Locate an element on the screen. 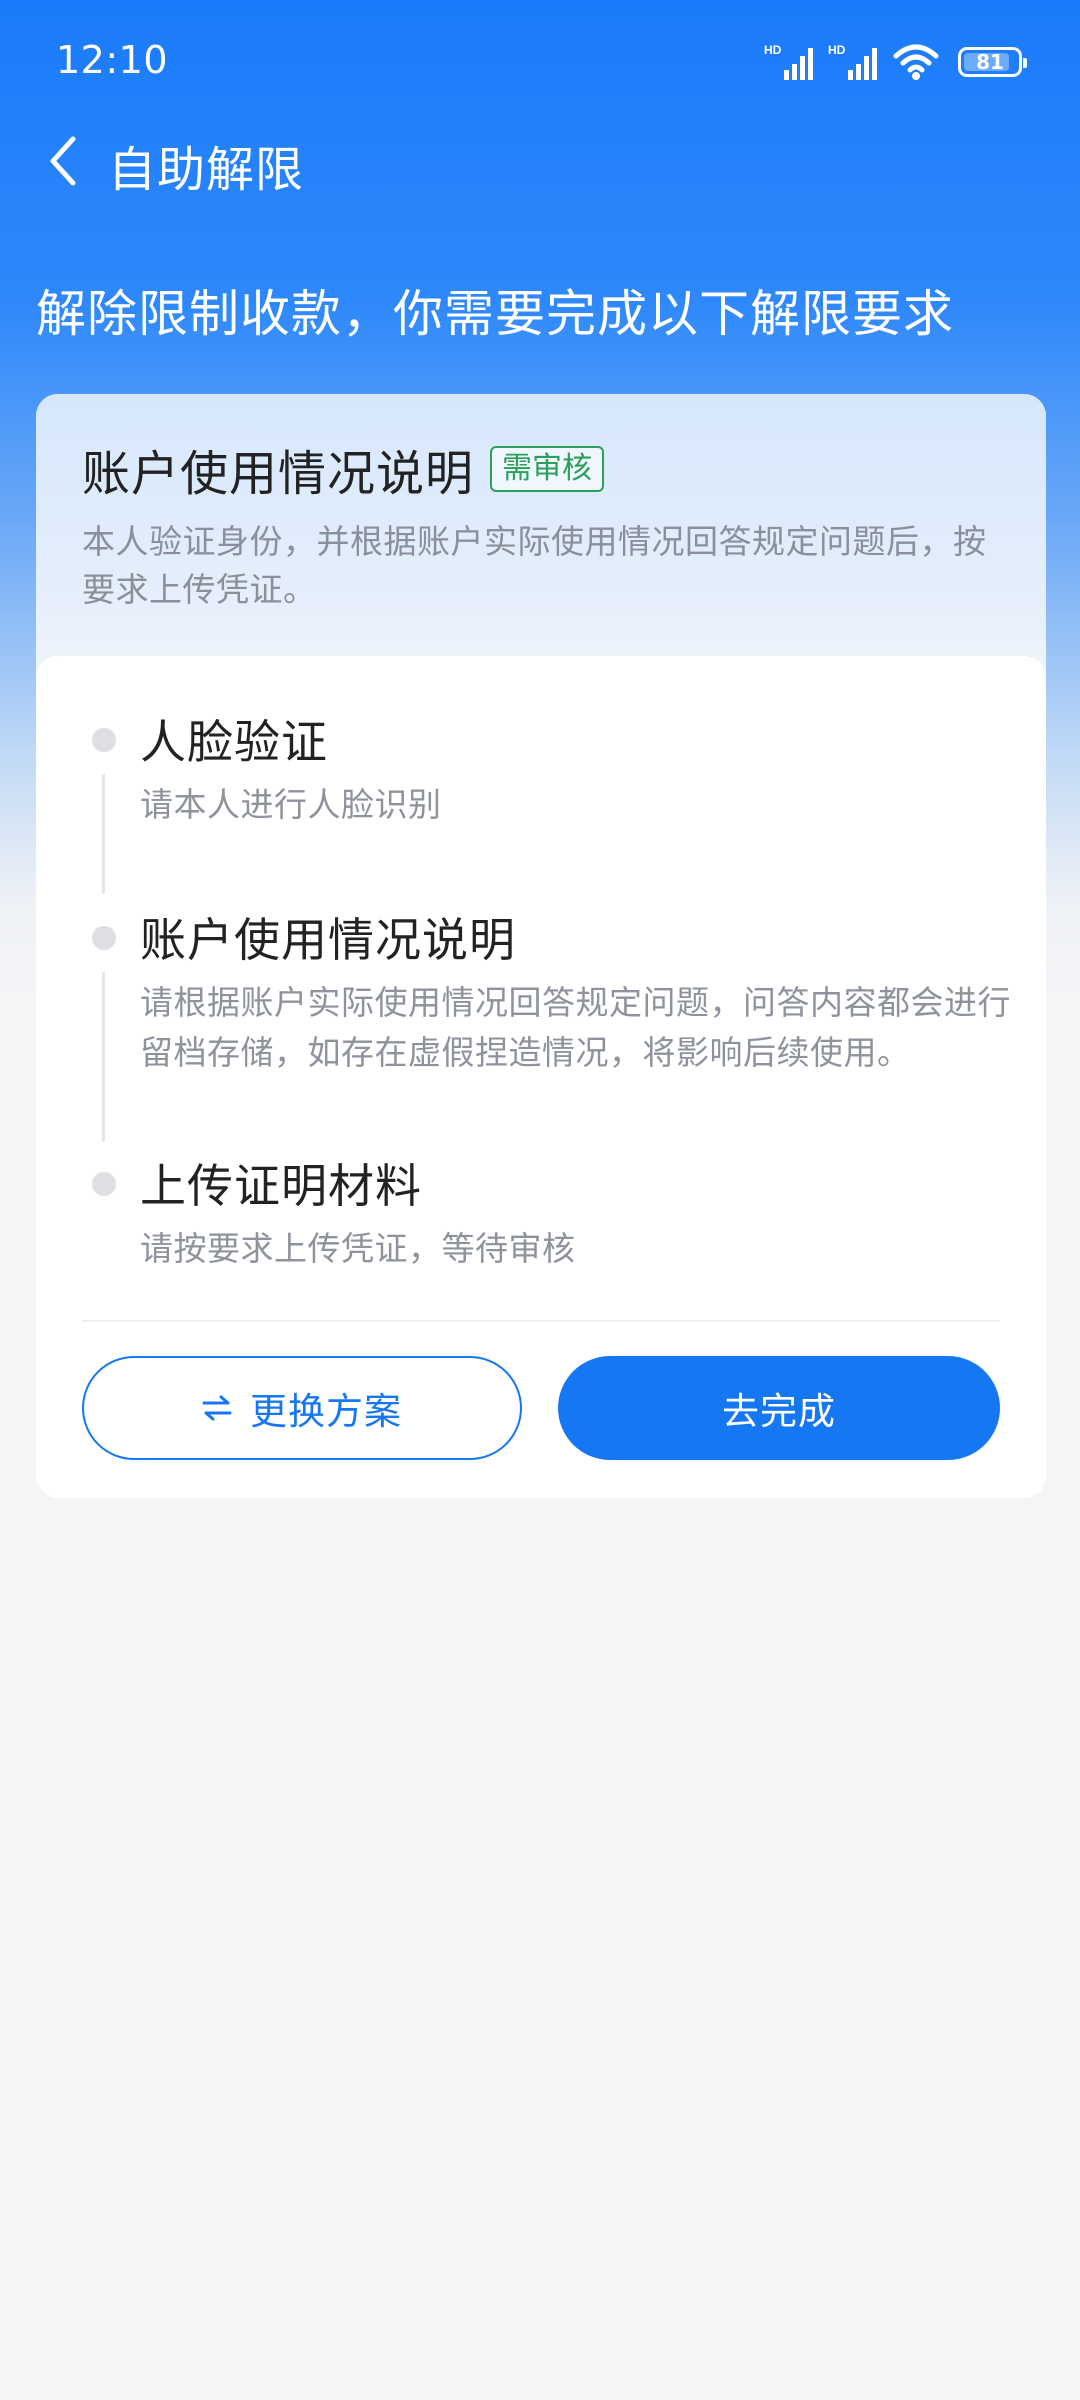 Image resolution: width=1080 pixels, height=2400 pixels. switch-plan-label: 更换方案 is located at coordinates (326, 1411).